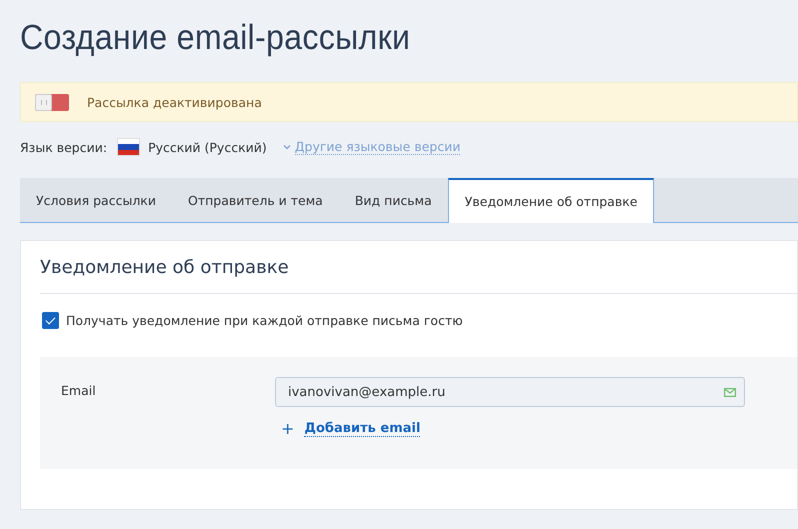 This screenshot has width=798, height=529. What do you see at coordinates (174, 102) in the screenshot?
I see `status-text: Рассылка деактивирована` at bounding box center [174, 102].